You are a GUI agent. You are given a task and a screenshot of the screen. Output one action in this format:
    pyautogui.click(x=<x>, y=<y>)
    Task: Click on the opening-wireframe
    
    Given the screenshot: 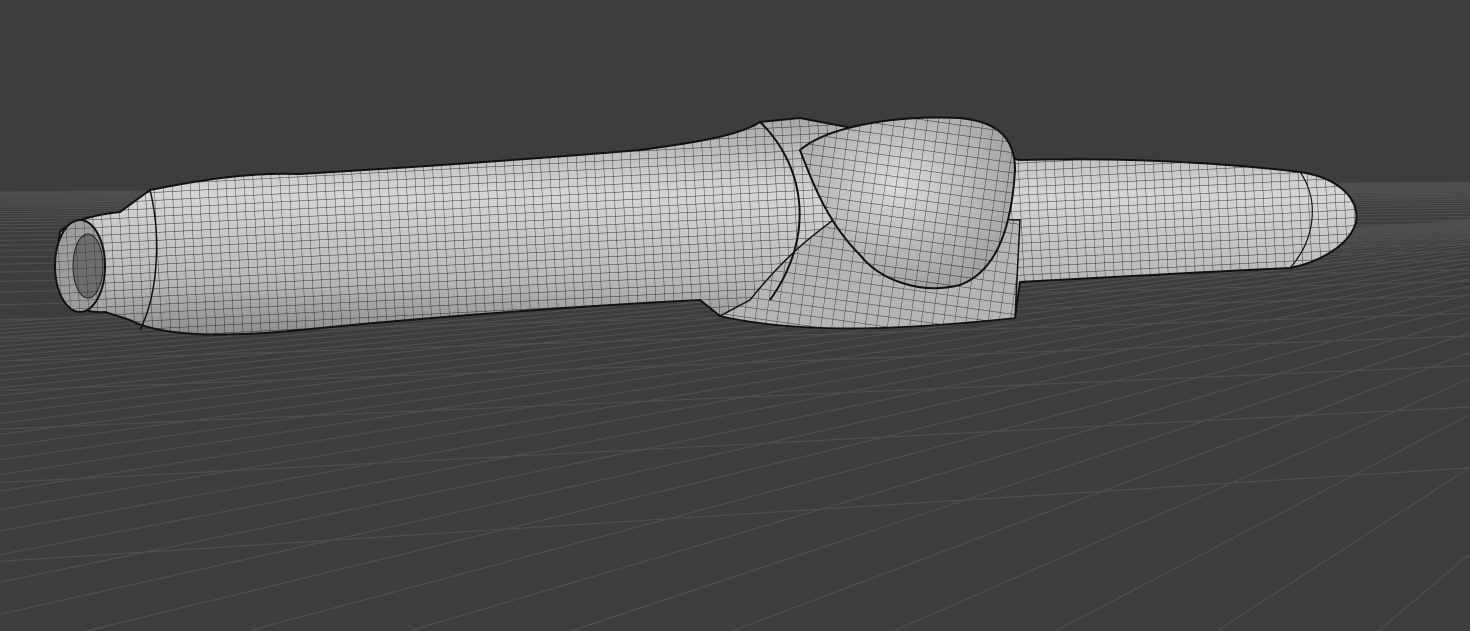 What is the action you would take?
    pyautogui.click(x=80, y=266)
    